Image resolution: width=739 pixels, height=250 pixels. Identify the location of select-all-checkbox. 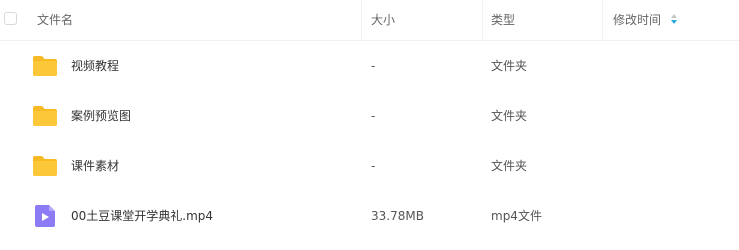
(10, 18).